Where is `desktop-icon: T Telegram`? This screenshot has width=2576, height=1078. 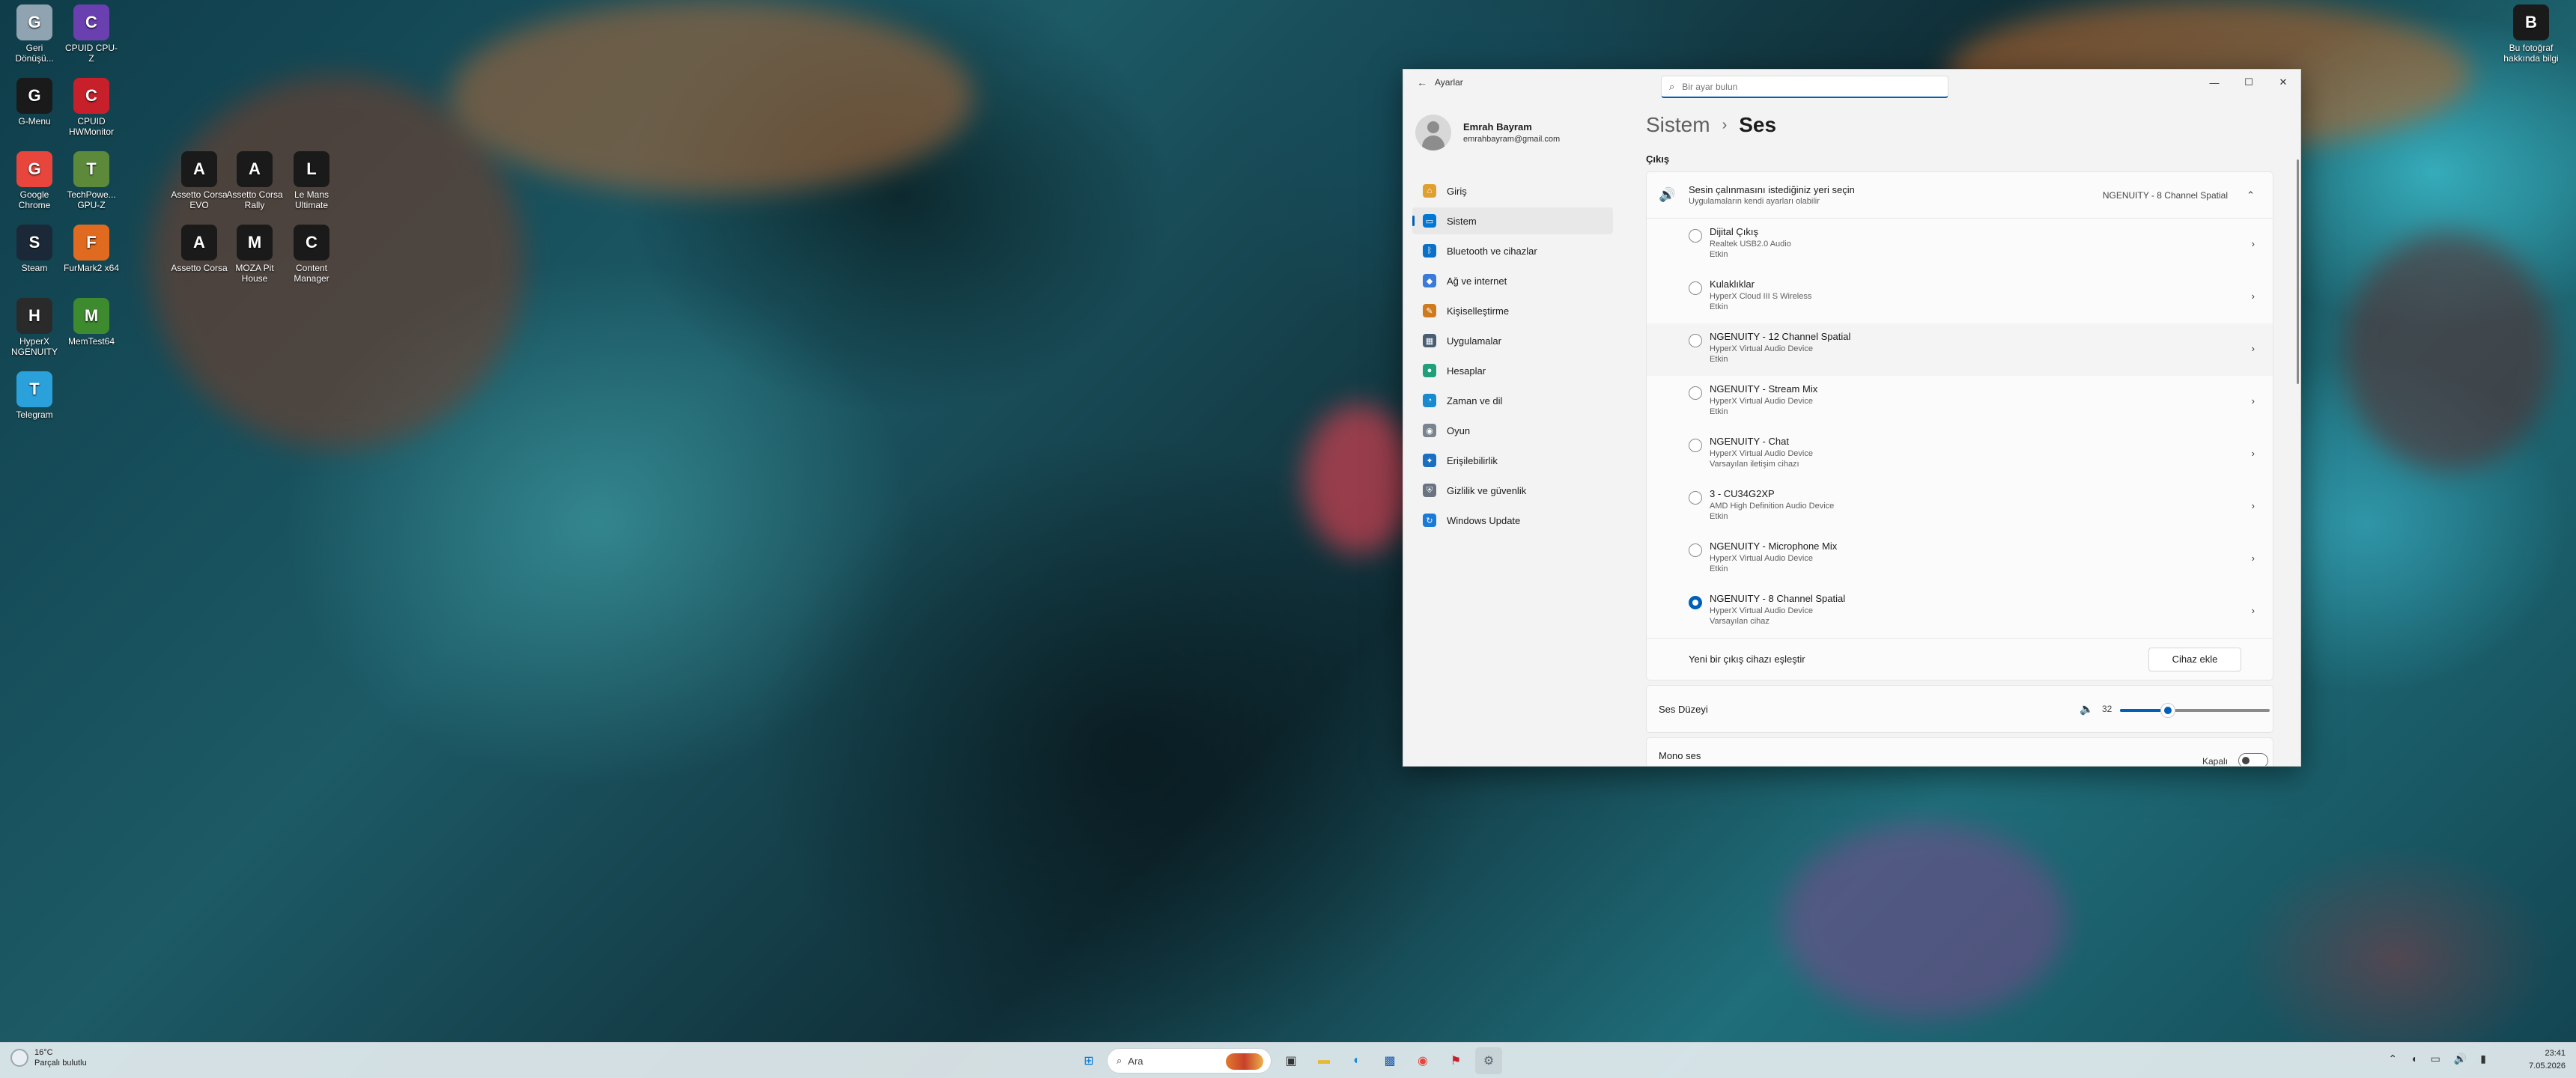 desktop-icon: T Telegram is located at coordinates (34, 396).